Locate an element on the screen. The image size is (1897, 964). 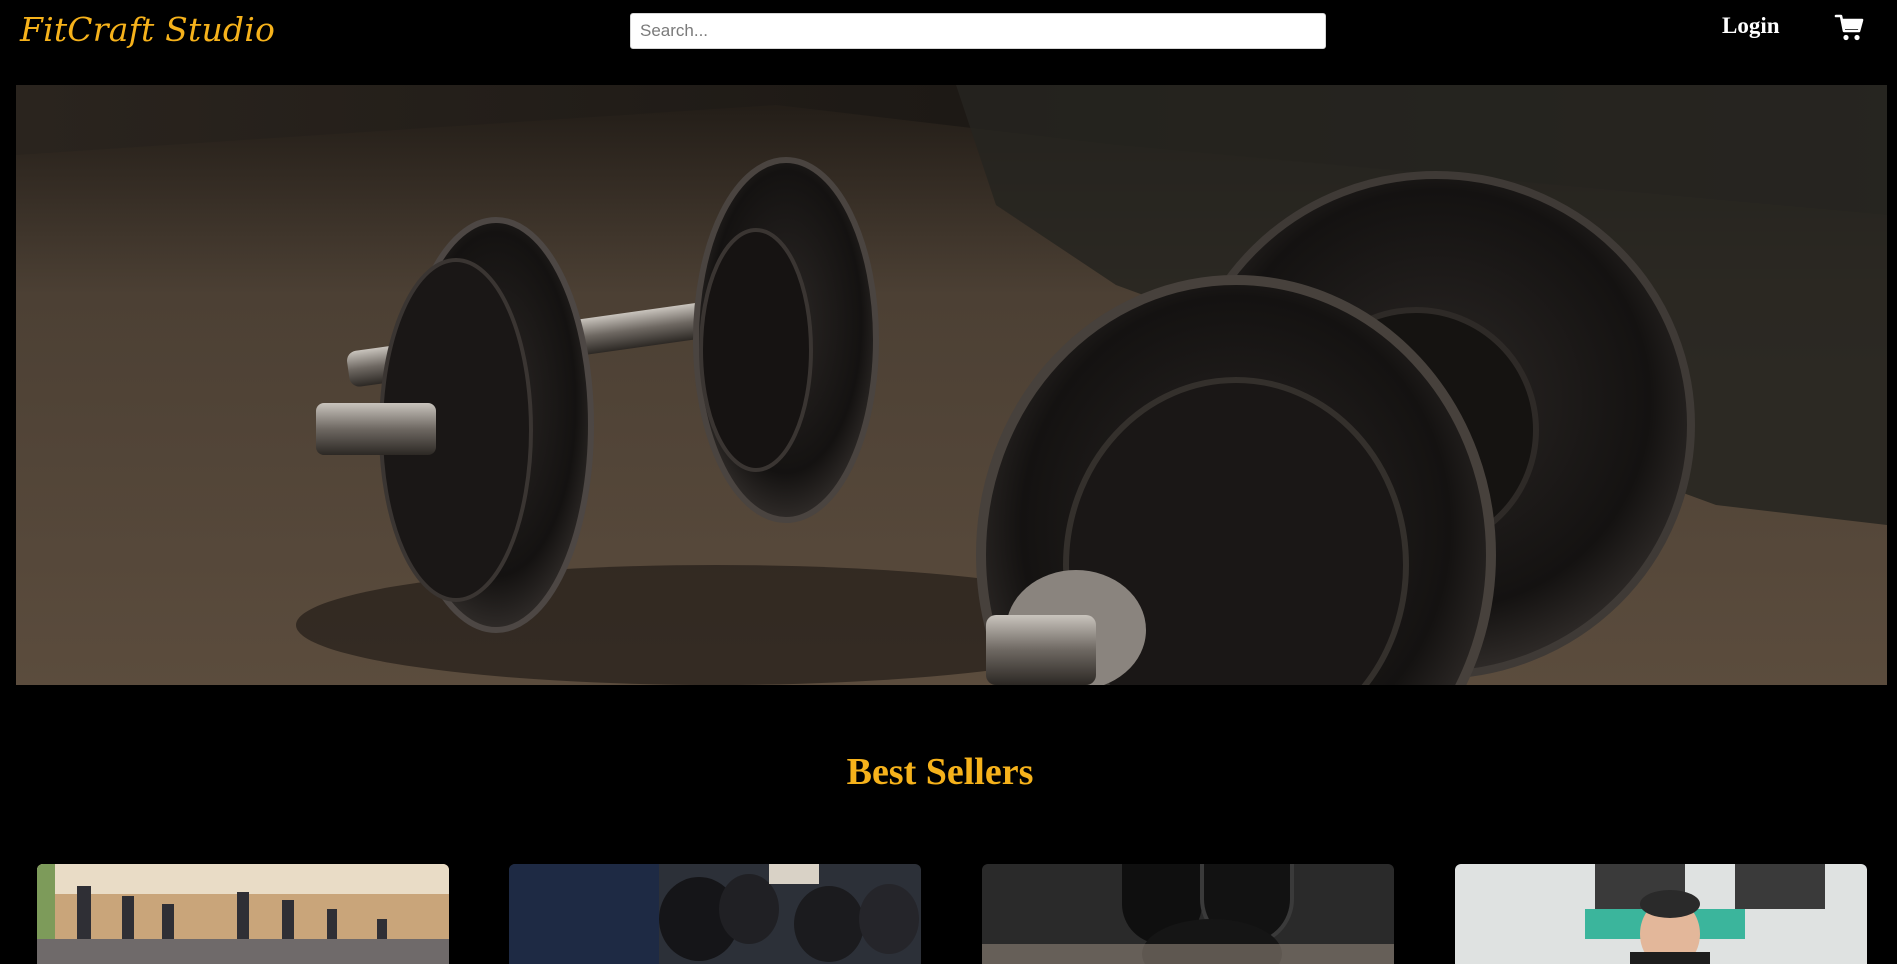
brand-logo: FitCraft Studio is located at coordinates (147, 29).